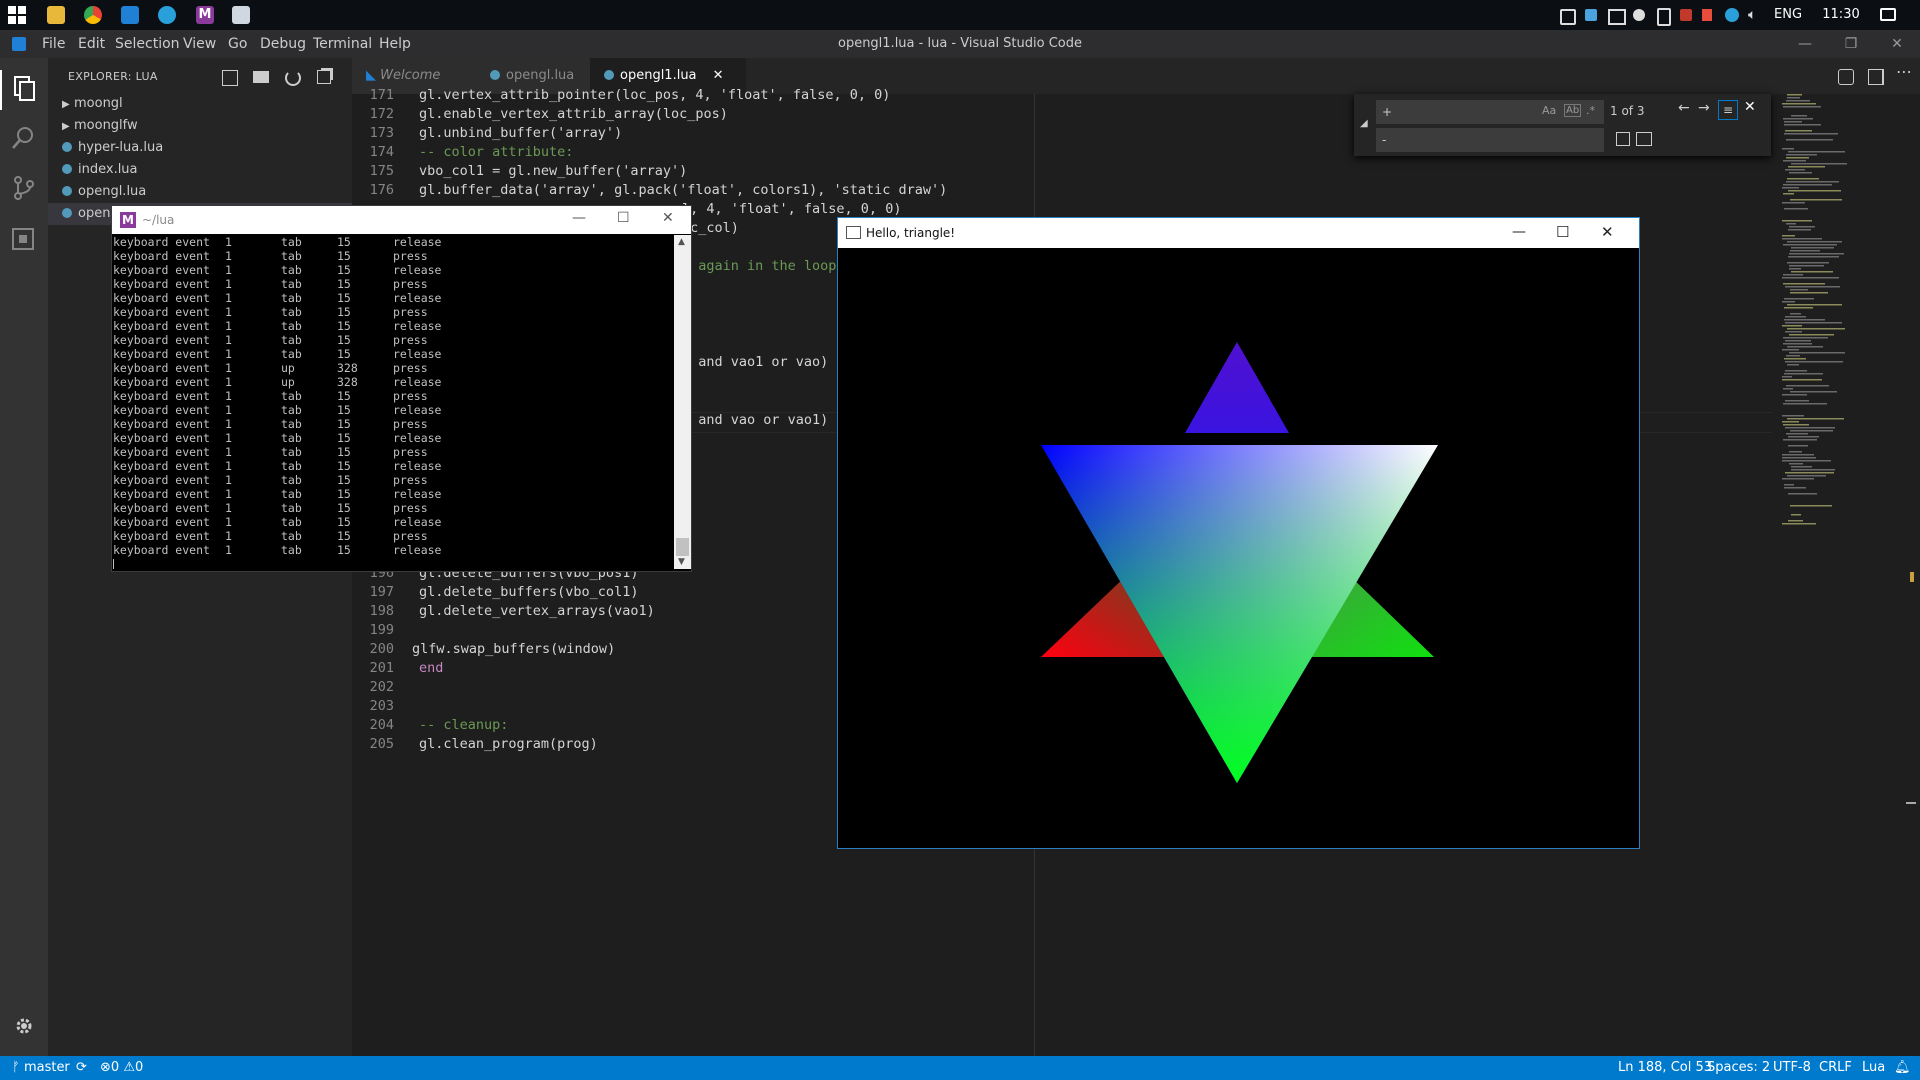  I want to click on cursor-position: Ln 188, Col 53, so click(1665, 1068).